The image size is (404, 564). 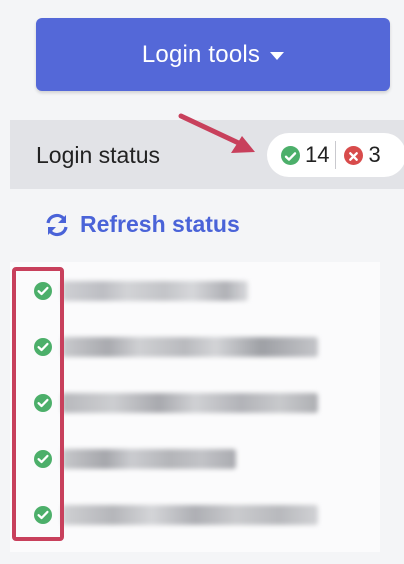 I want to click on pill-divider, so click(x=336, y=155).